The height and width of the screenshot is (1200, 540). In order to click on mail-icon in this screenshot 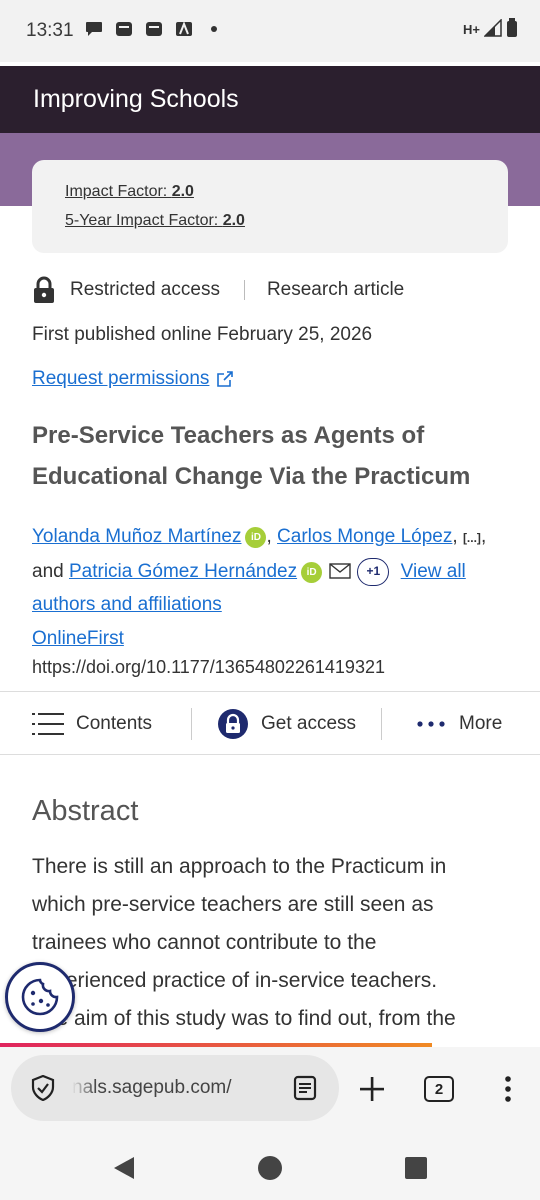, I will do `click(340, 571)`.